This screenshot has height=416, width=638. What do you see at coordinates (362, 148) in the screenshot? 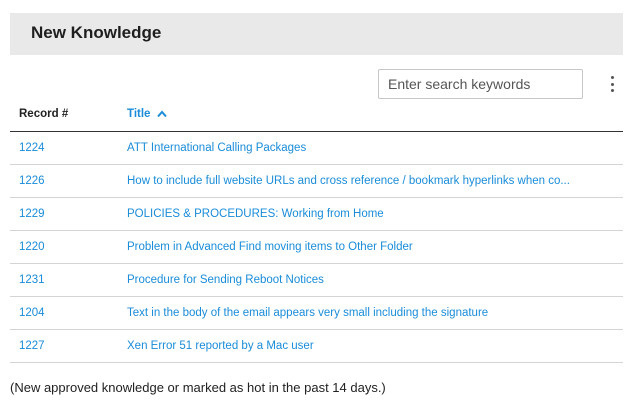
I see `record-title-link: ATT International Calling Packages` at bounding box center [362, 148].